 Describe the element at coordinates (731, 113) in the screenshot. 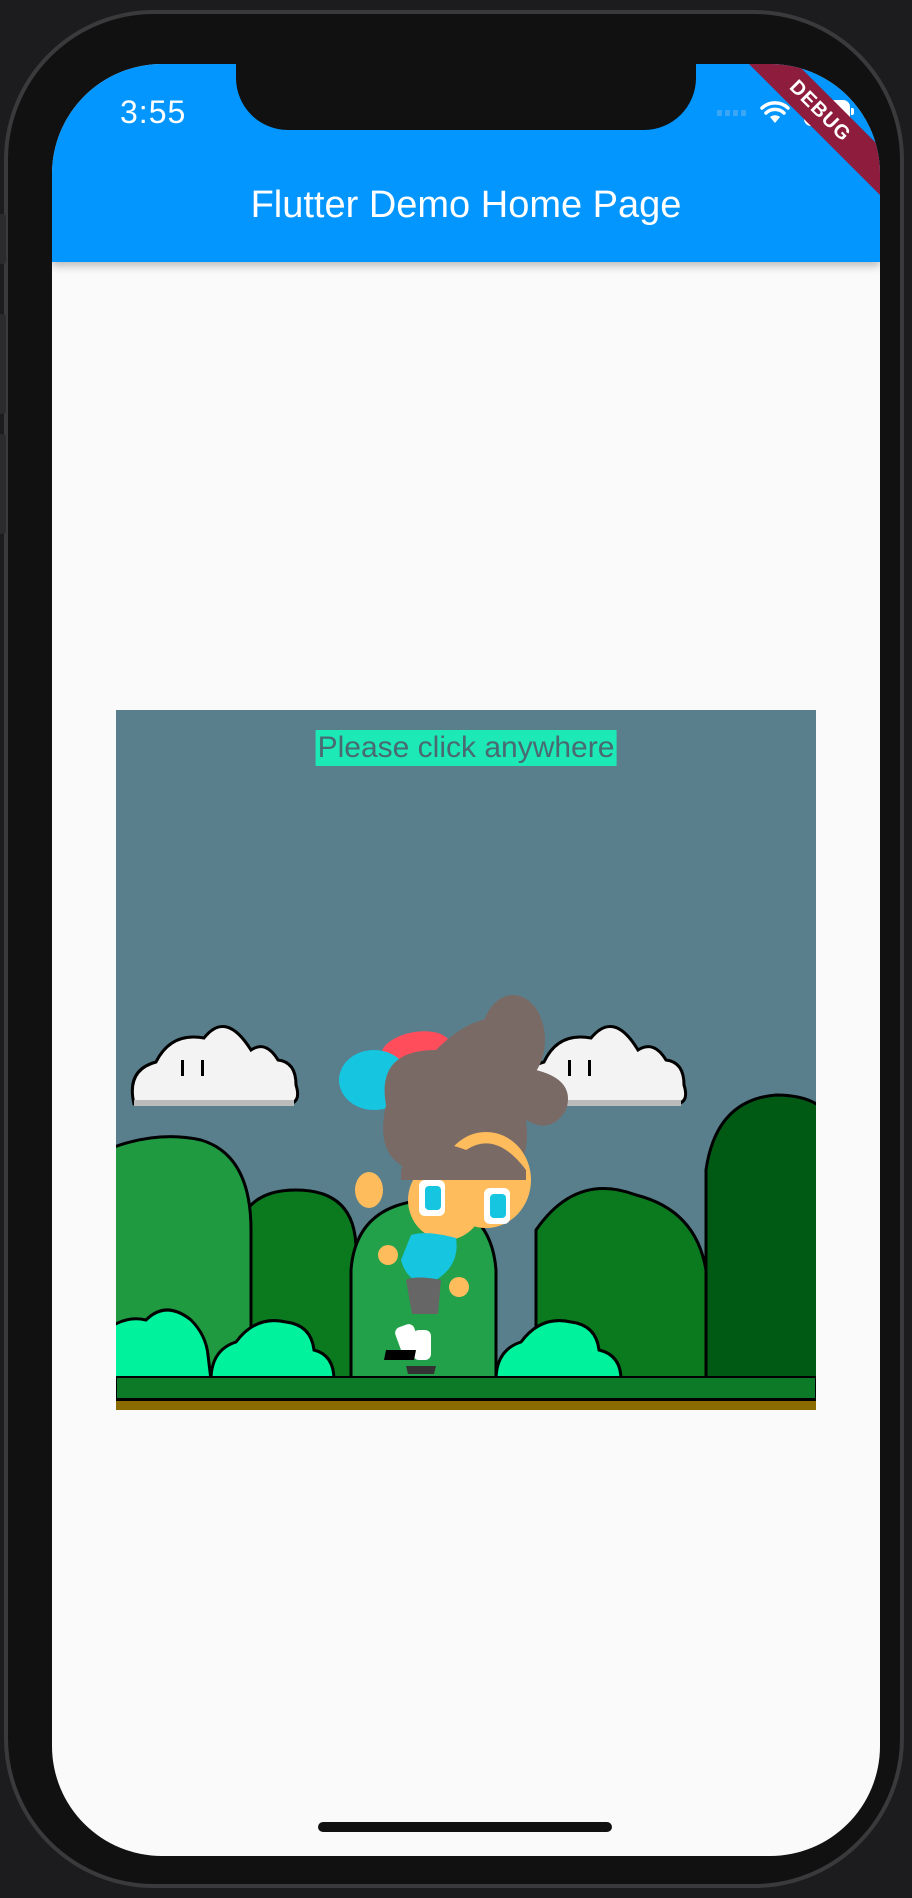

I see `cellular-signal-icon` at that location.